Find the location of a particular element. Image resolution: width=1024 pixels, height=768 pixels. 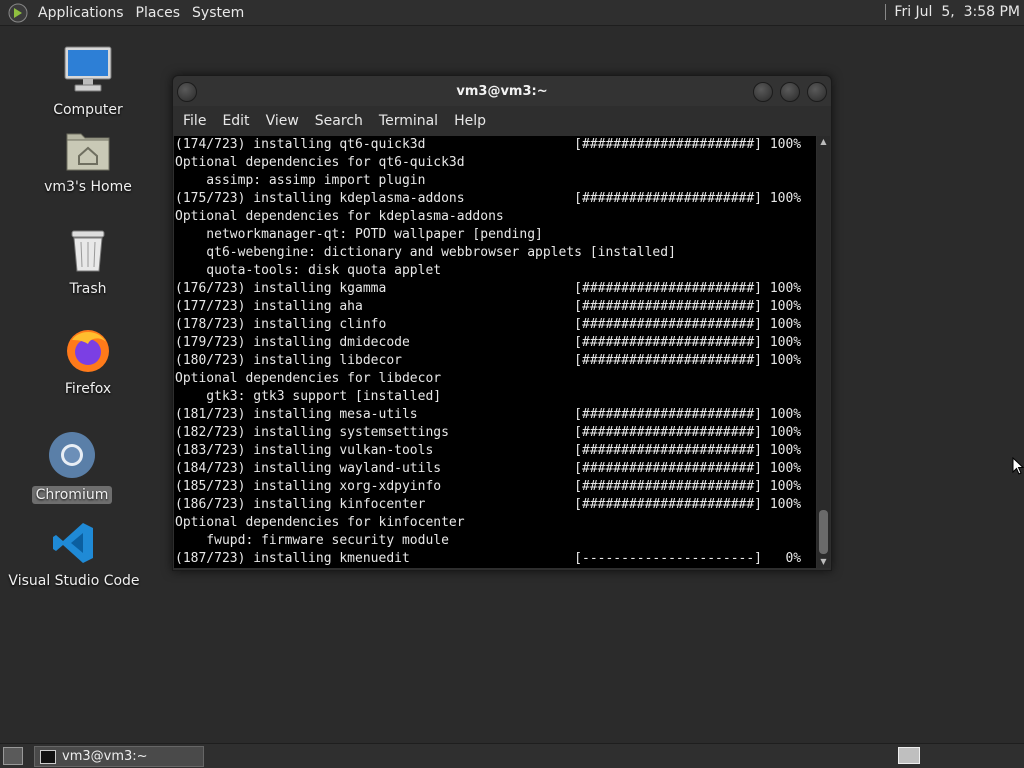

maximize-button is located at coordinates (790, 92).